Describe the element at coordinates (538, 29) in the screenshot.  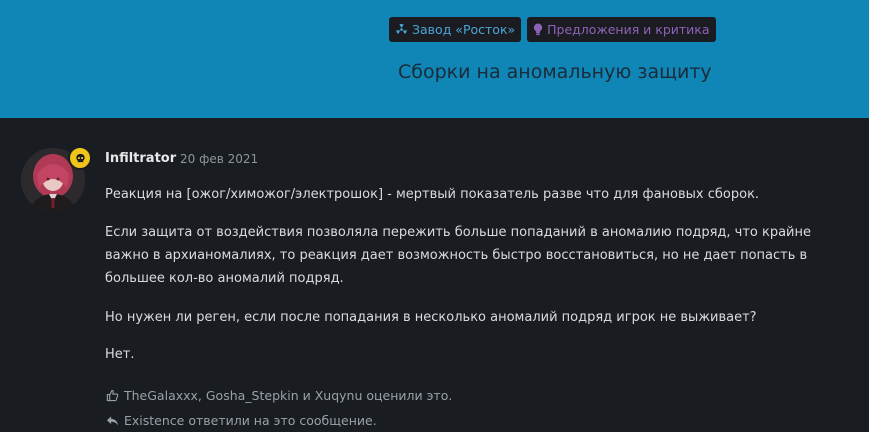
I see `lightbulb-icon` at that location.